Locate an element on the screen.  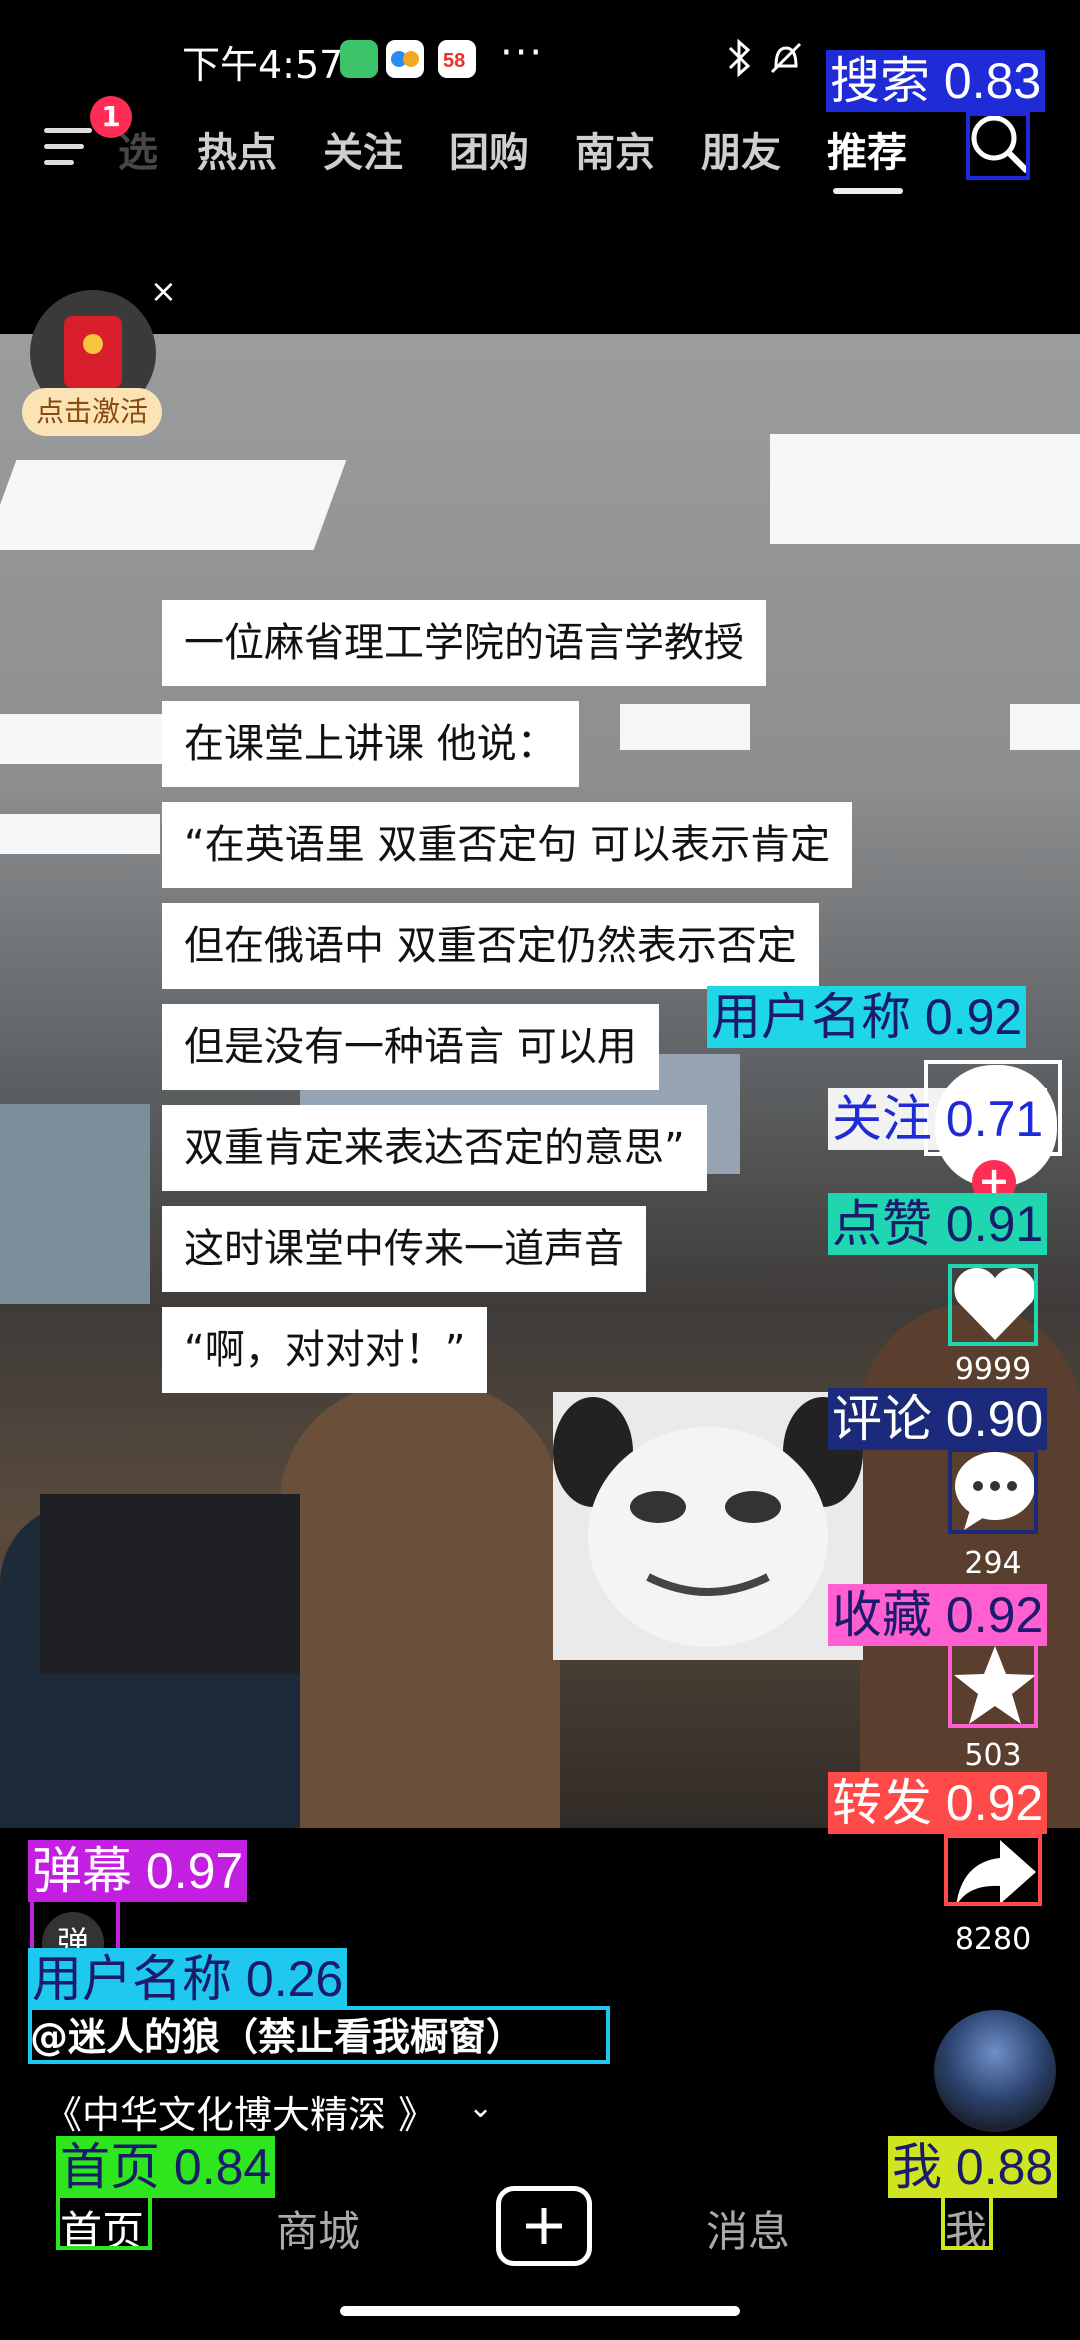
more-notifications-icon: ··· is located at coordinates (522, 53).